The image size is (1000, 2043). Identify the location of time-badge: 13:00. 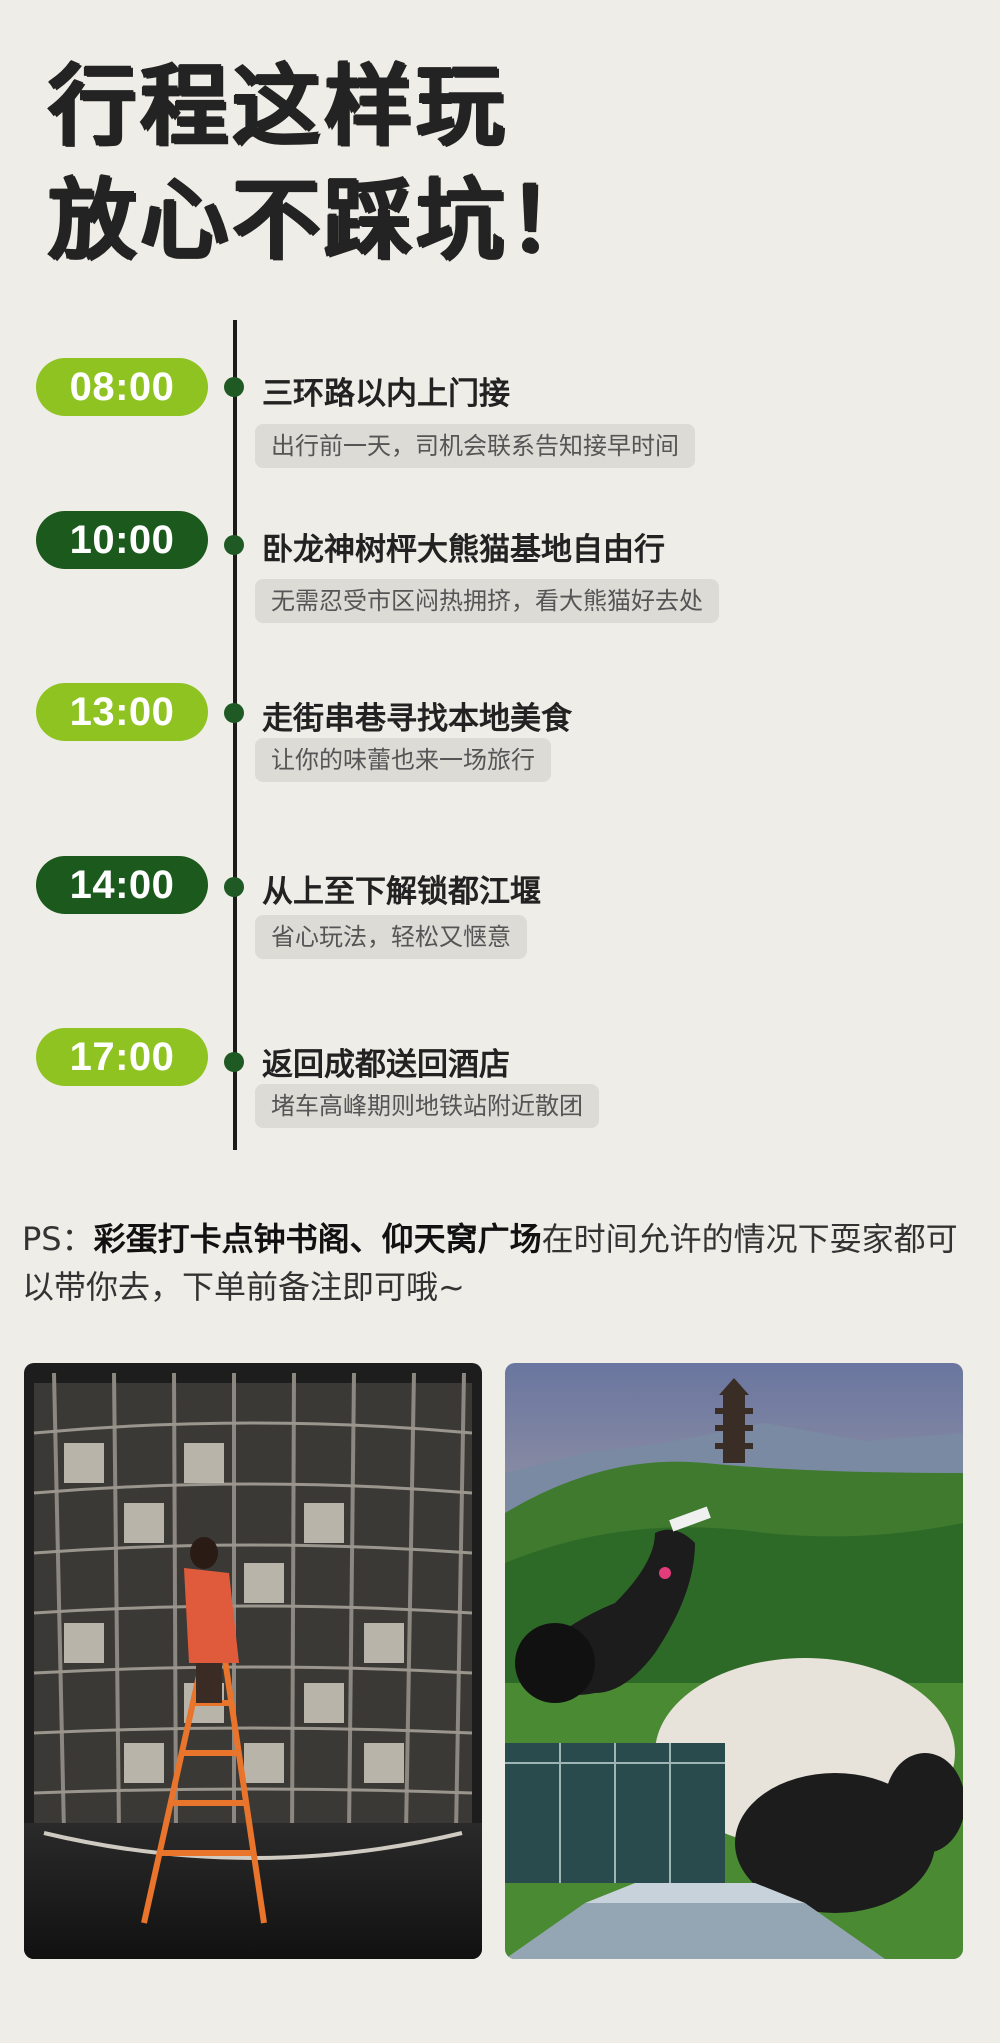
(122, 712).